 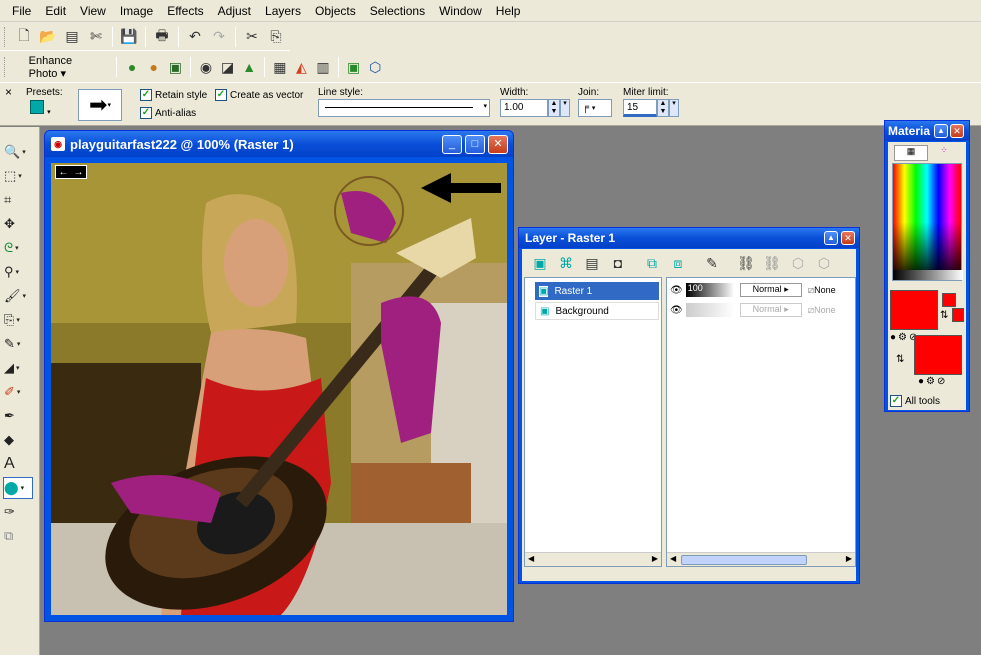 I want to click on edit-layer-icon: ✎, so click(x=712, y=263).